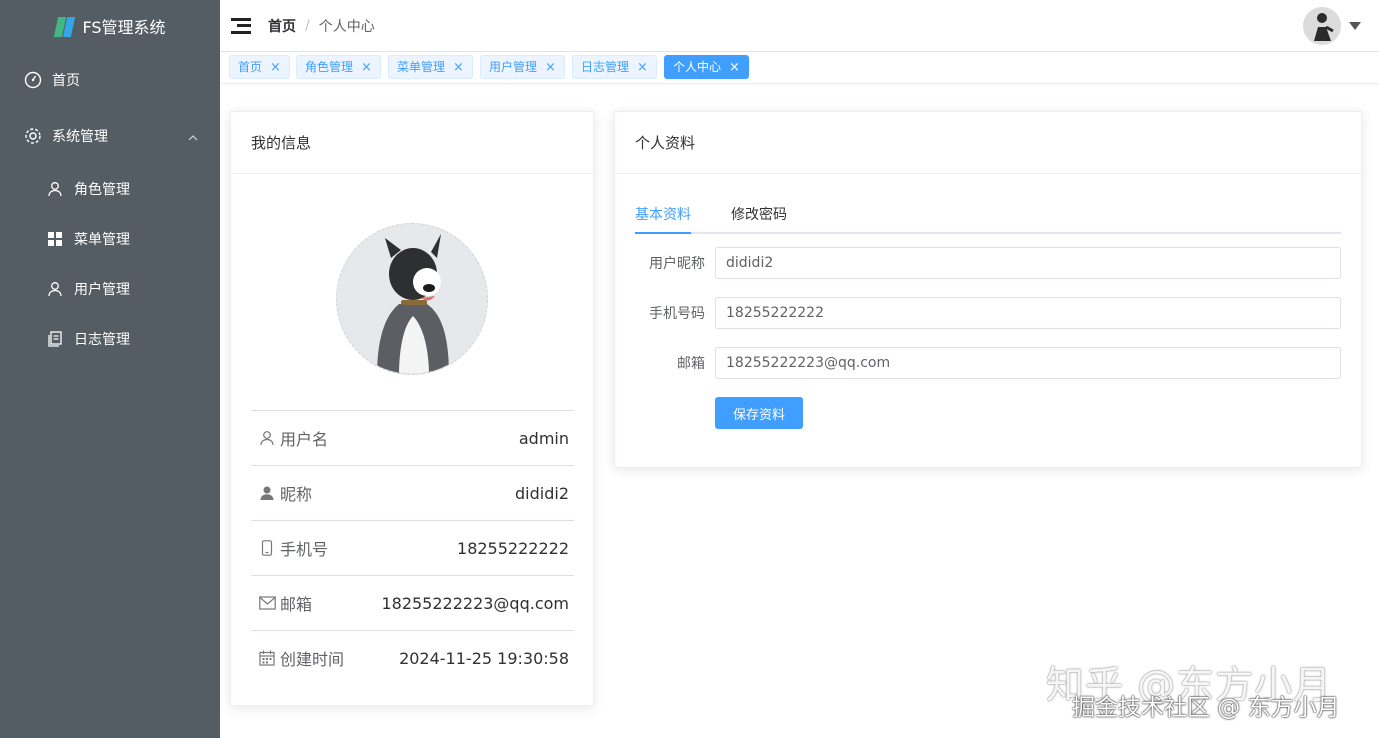  I want to click on sidebar-item-system: 系统管理, so click(110, 136).